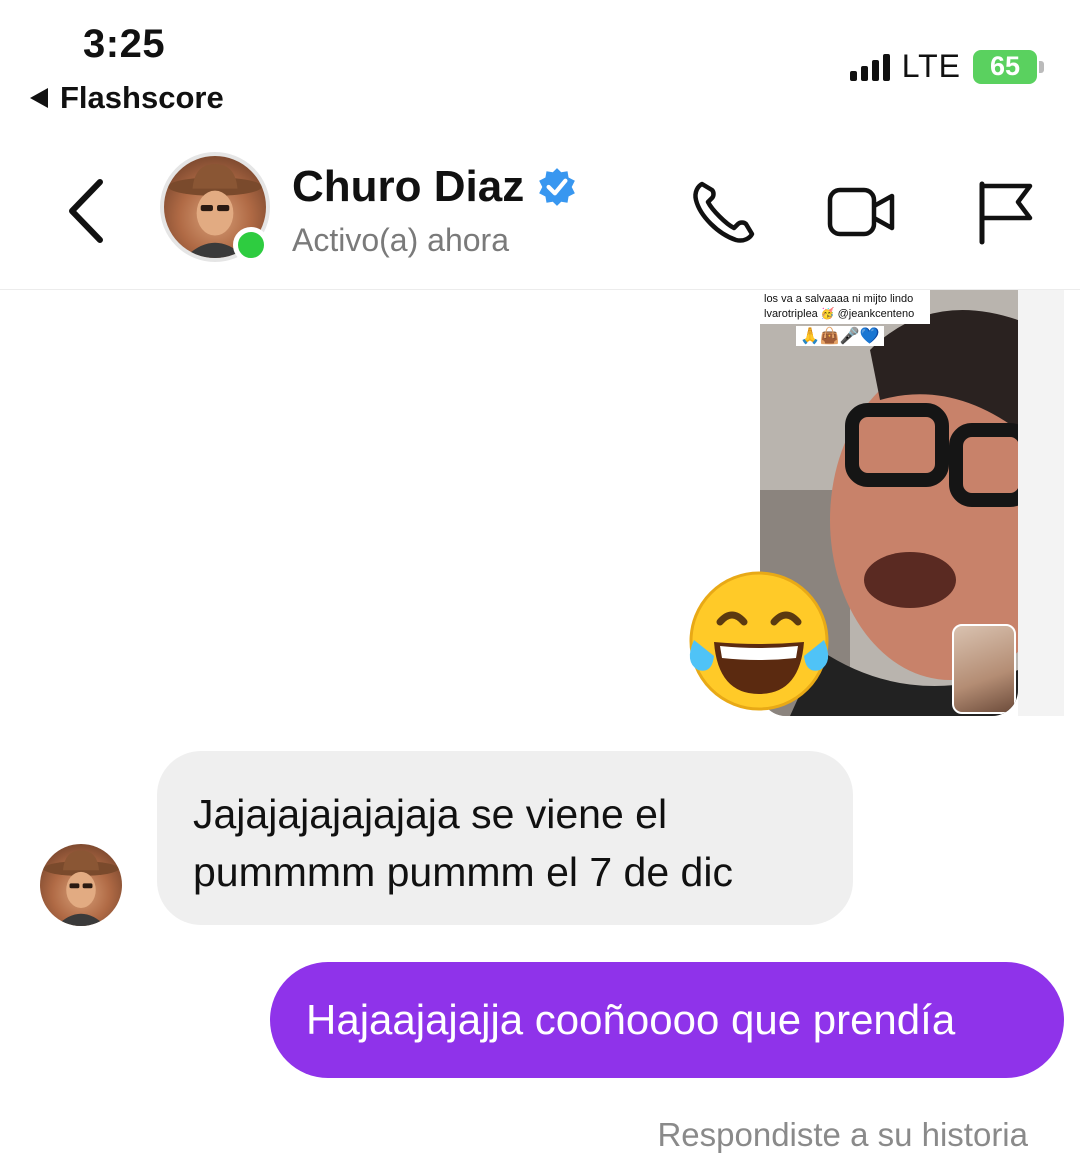  What do you see at coordinates (81, 885) in the screenshot?
I see `sender-avatar` at bounding box center [81, 885].